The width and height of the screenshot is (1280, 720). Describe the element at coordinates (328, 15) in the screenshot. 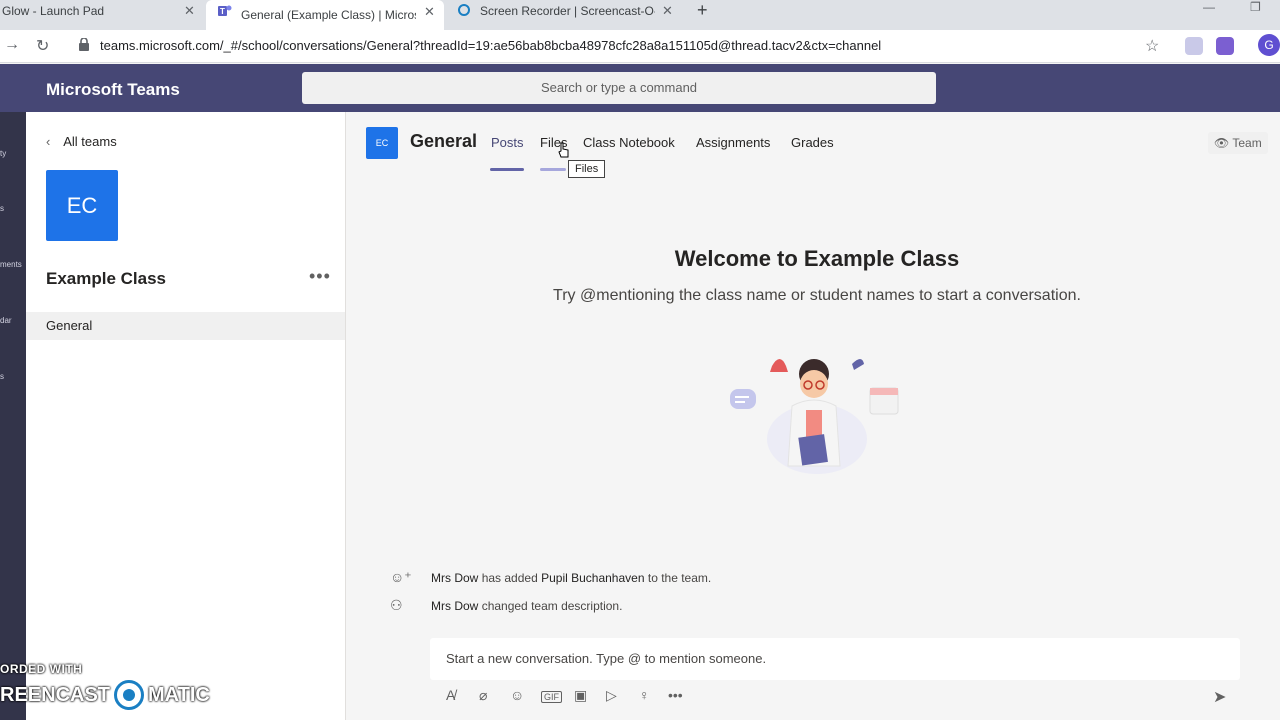

I see `tab-title: General (Example Class) | Micros` at that location.